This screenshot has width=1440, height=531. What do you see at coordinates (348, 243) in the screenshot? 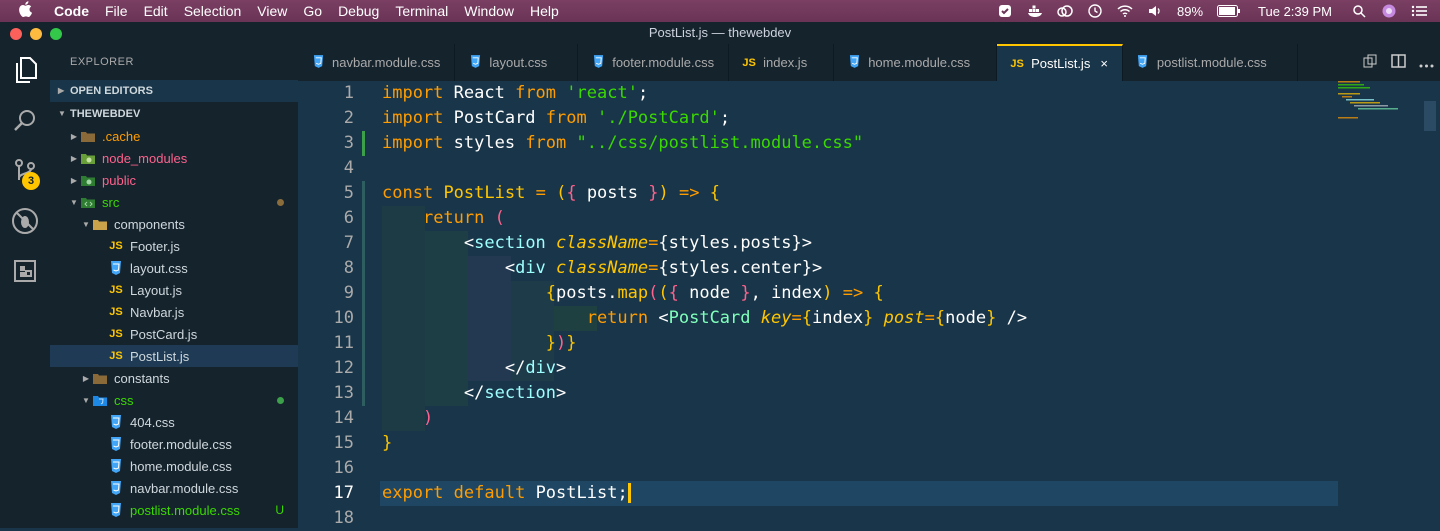
I see `line-number: 7` at bounding box center [348, 243].